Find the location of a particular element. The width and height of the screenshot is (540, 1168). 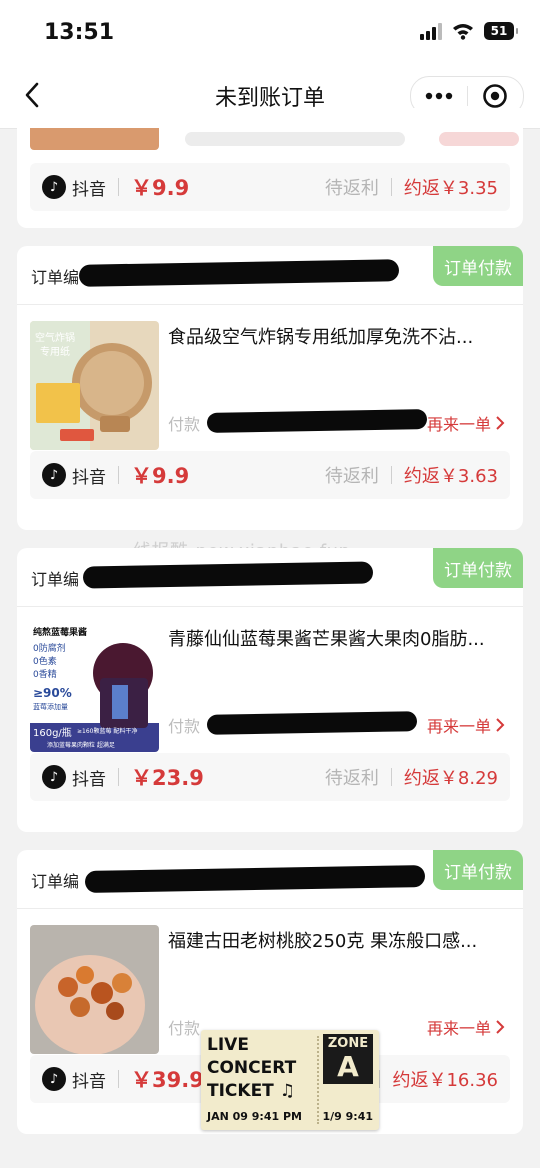

ticket-perforation is located at coordinates (318, 1080).